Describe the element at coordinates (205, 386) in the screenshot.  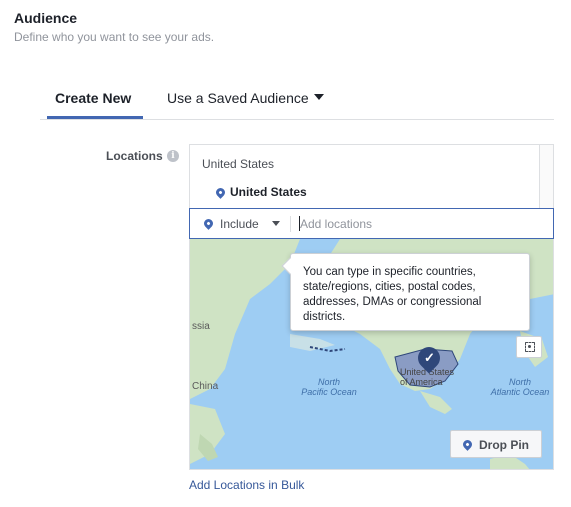
I see `map-label-china: China` at that location.